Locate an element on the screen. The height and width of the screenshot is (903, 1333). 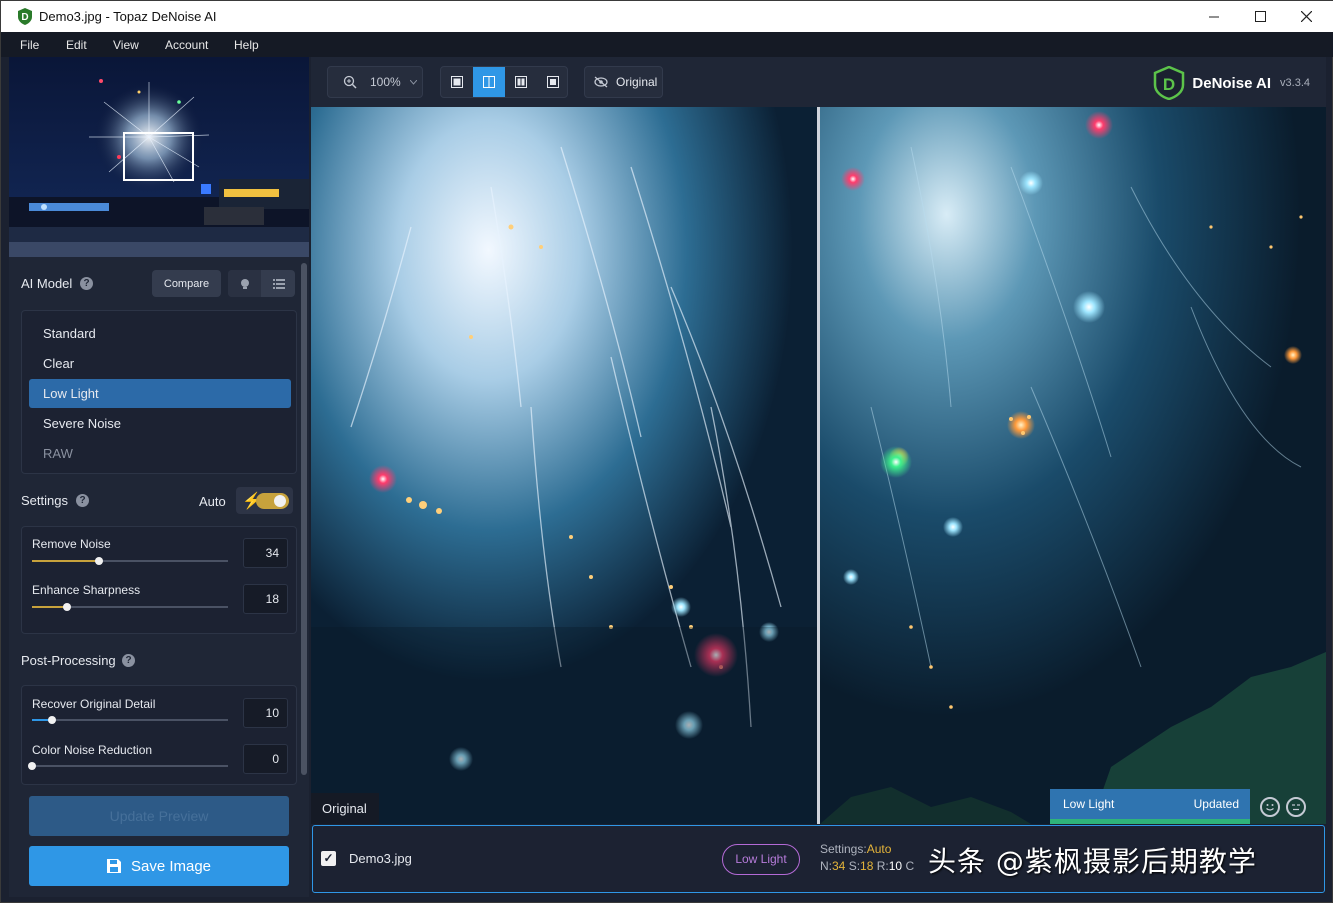
settings-heading: Settings is located at coordinates (44, 500).